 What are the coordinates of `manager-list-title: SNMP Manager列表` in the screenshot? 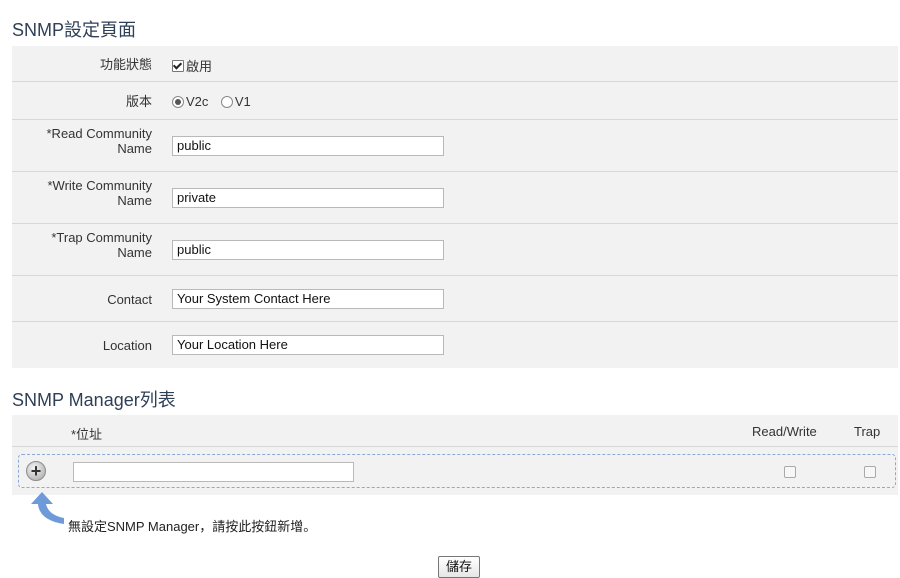 It's located at (94, 400).